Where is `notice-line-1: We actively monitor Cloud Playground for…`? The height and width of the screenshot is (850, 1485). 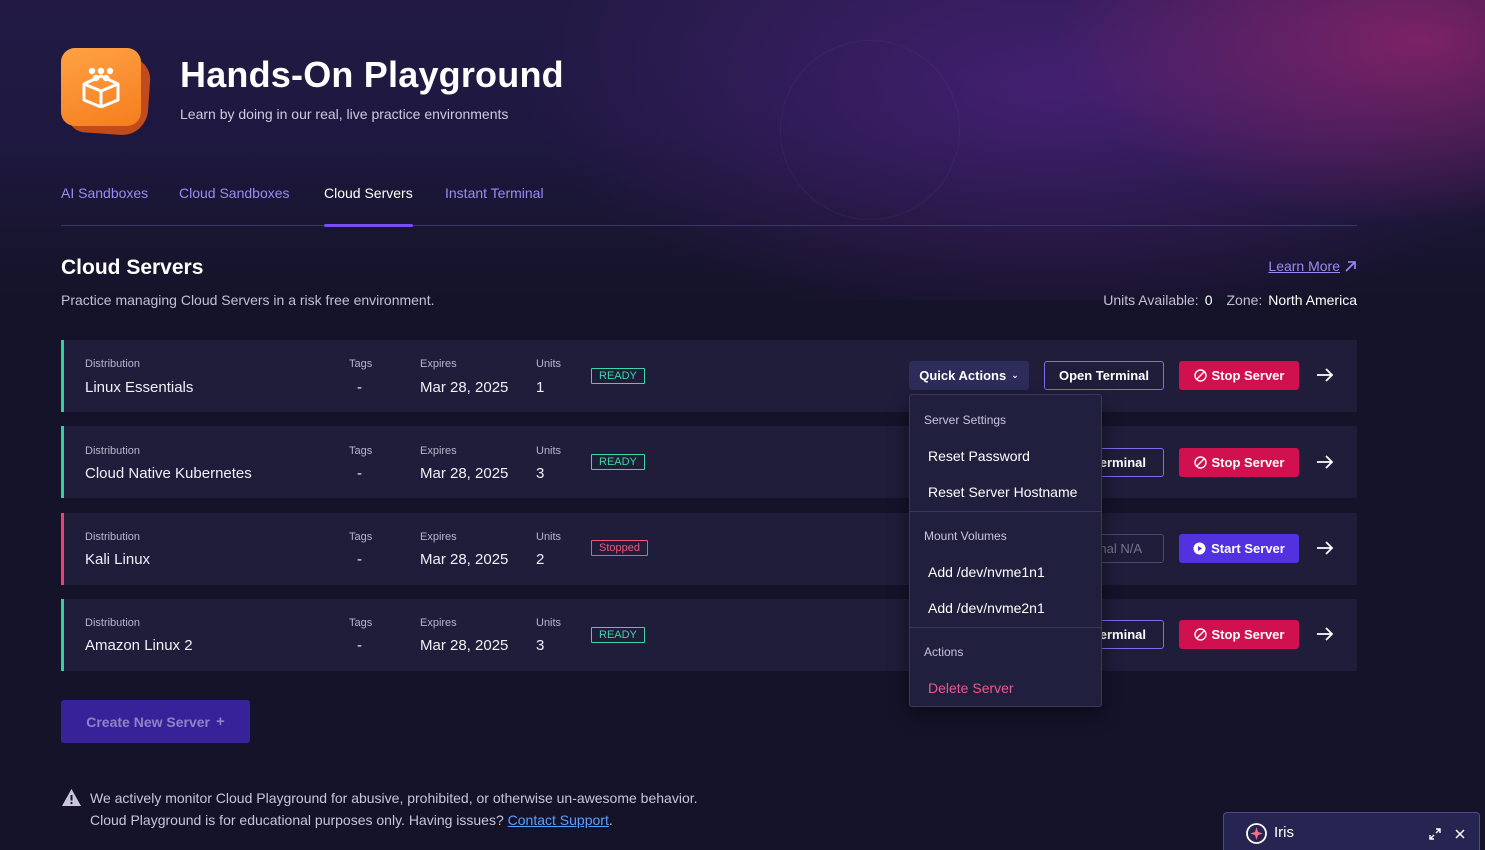 notice-line-1: We actively monitor Cloud Playground for… is located at coordinates (394, 798).